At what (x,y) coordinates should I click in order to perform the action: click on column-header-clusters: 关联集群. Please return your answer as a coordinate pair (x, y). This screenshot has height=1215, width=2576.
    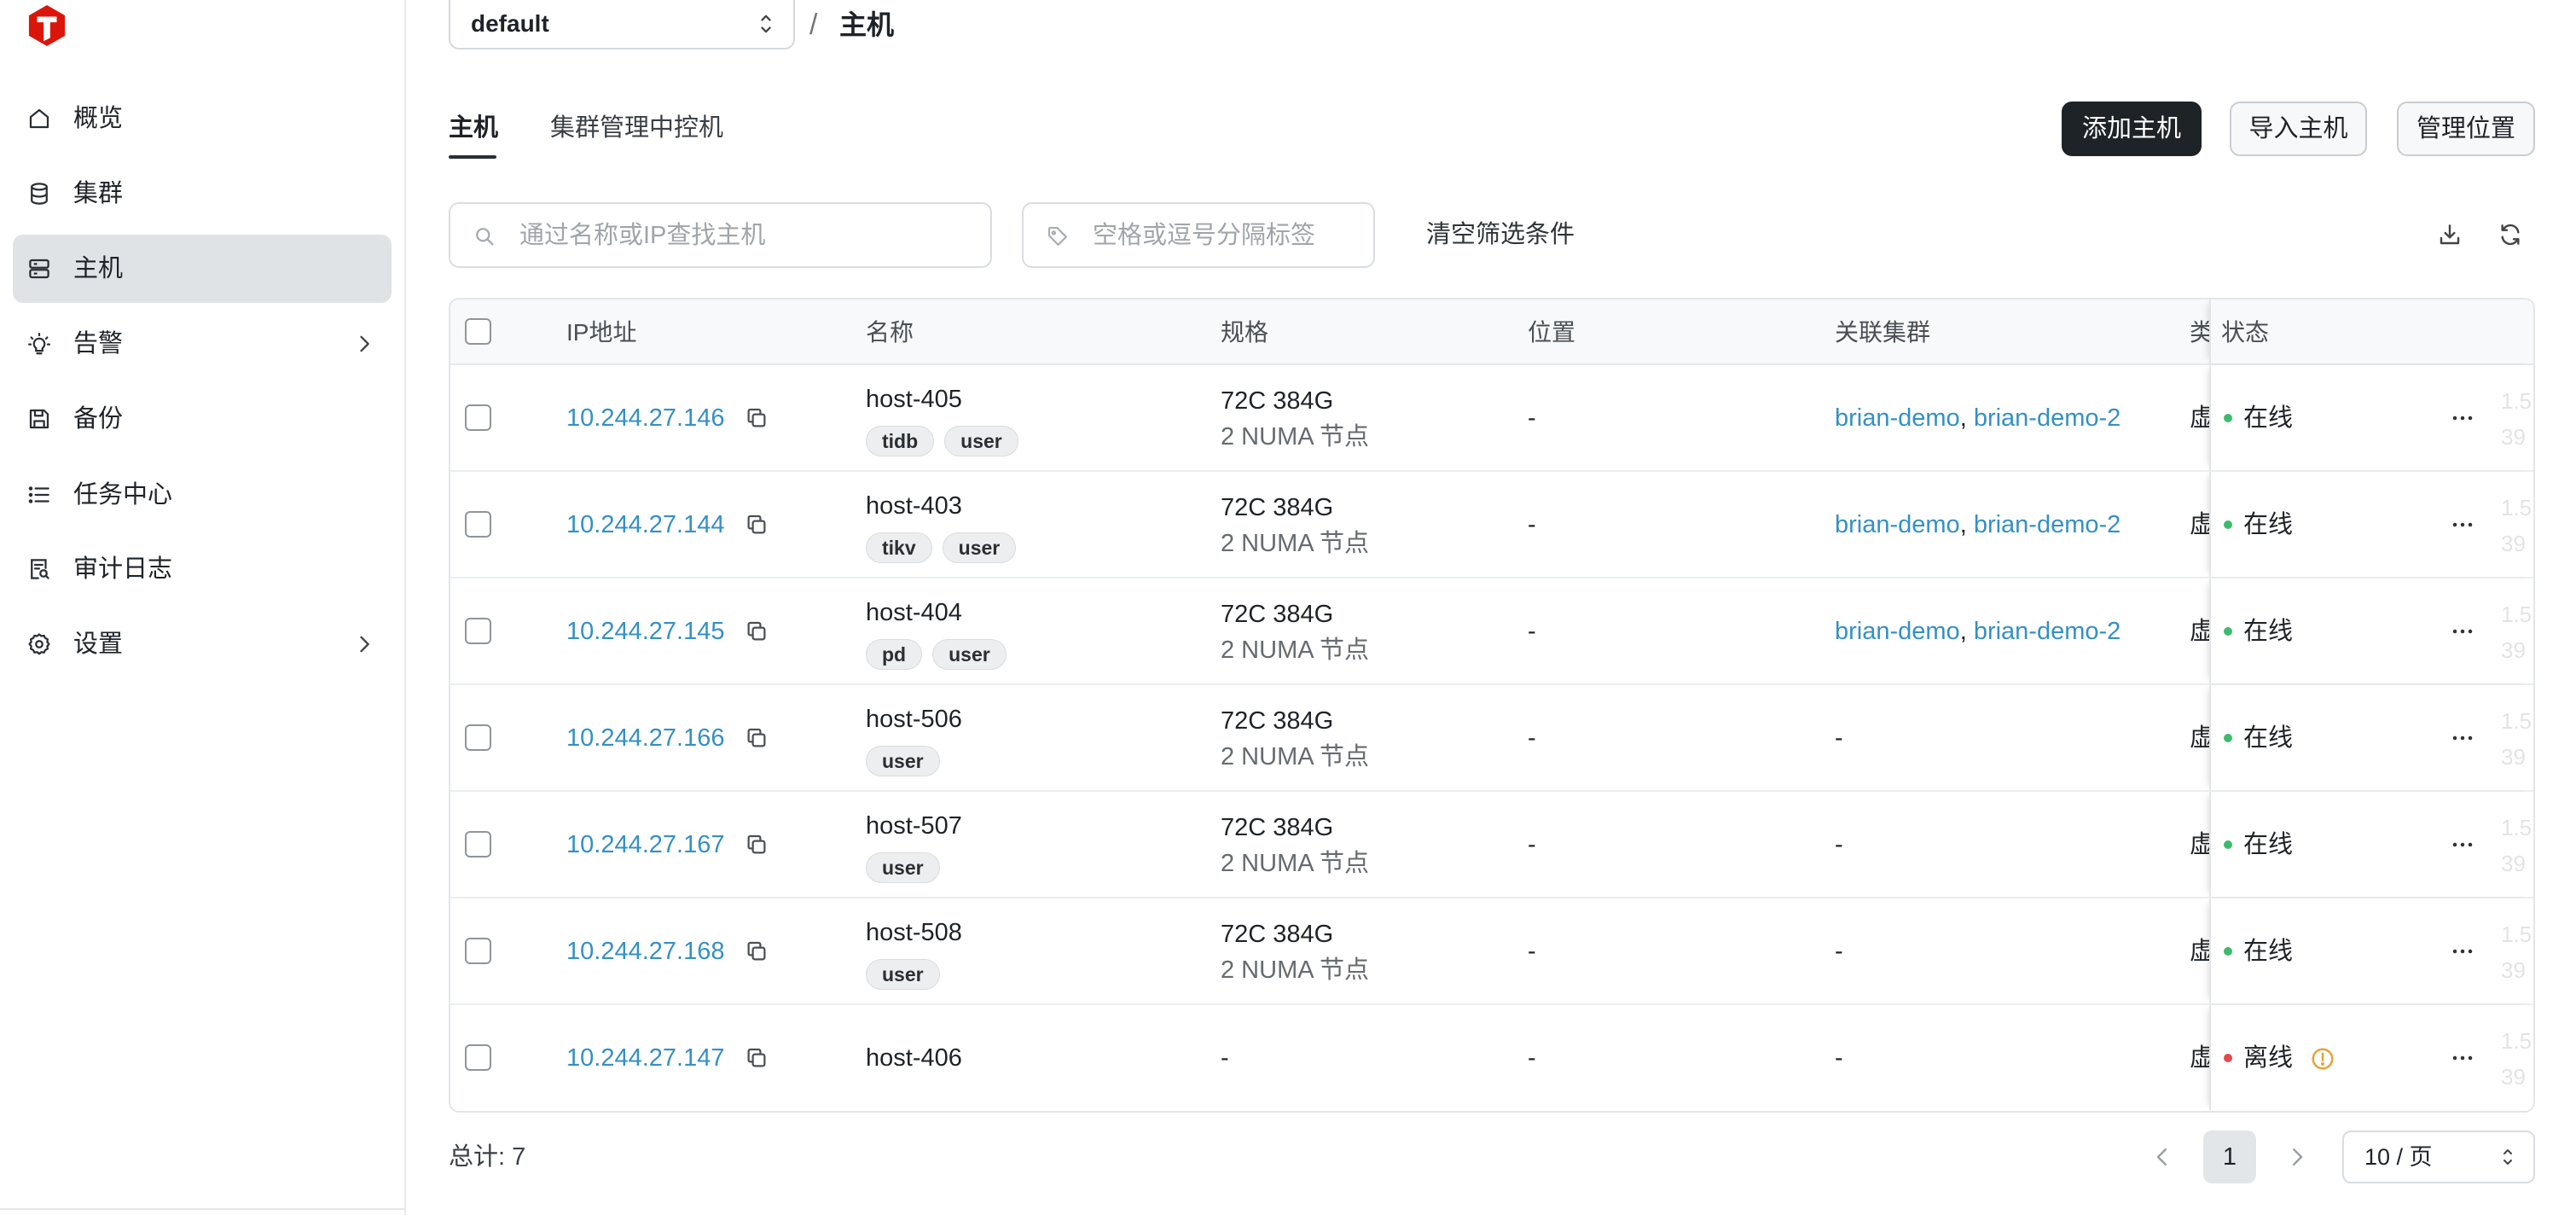
    Looking at the image, I should click on (1882, 332).